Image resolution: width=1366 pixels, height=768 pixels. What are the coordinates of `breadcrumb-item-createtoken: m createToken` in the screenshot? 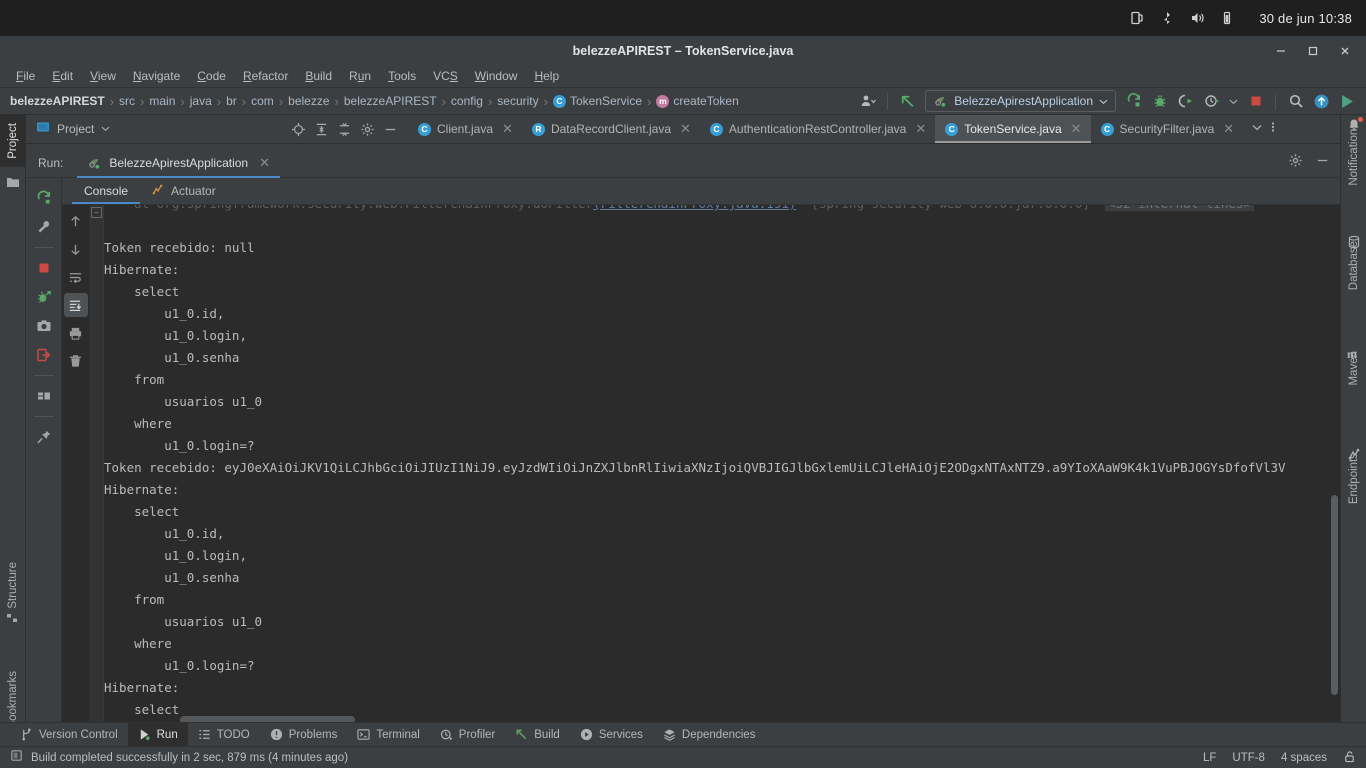 It's located at (697, 101).